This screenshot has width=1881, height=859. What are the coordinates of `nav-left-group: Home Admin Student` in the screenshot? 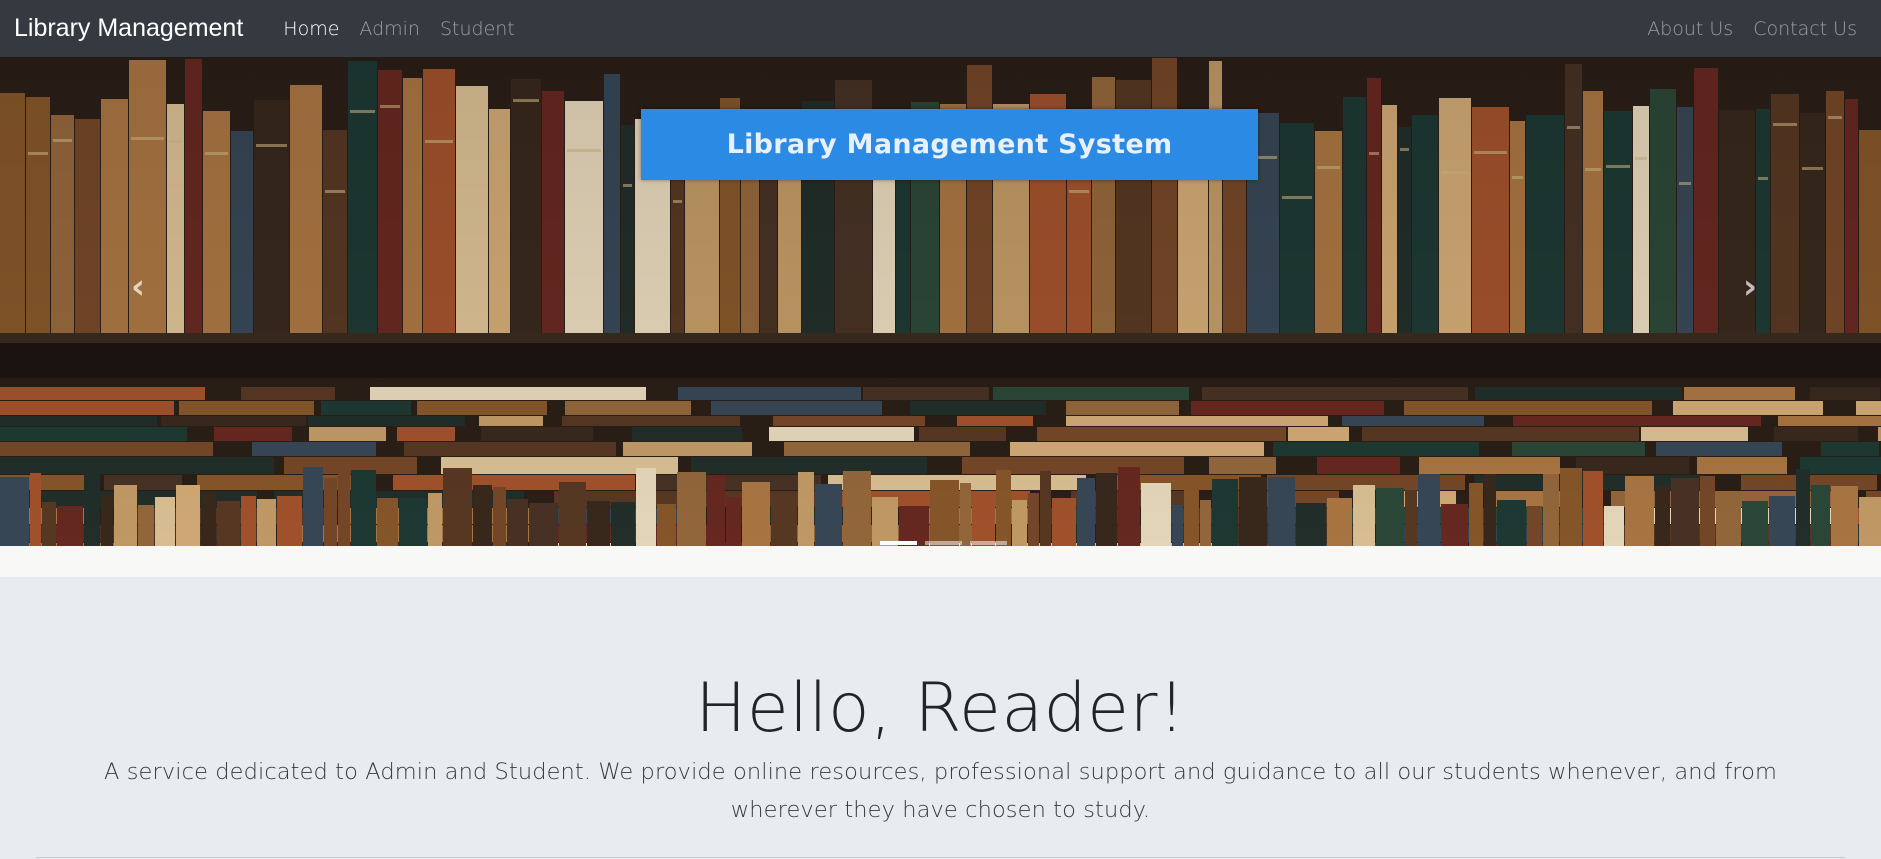 It's located at (398, 29).